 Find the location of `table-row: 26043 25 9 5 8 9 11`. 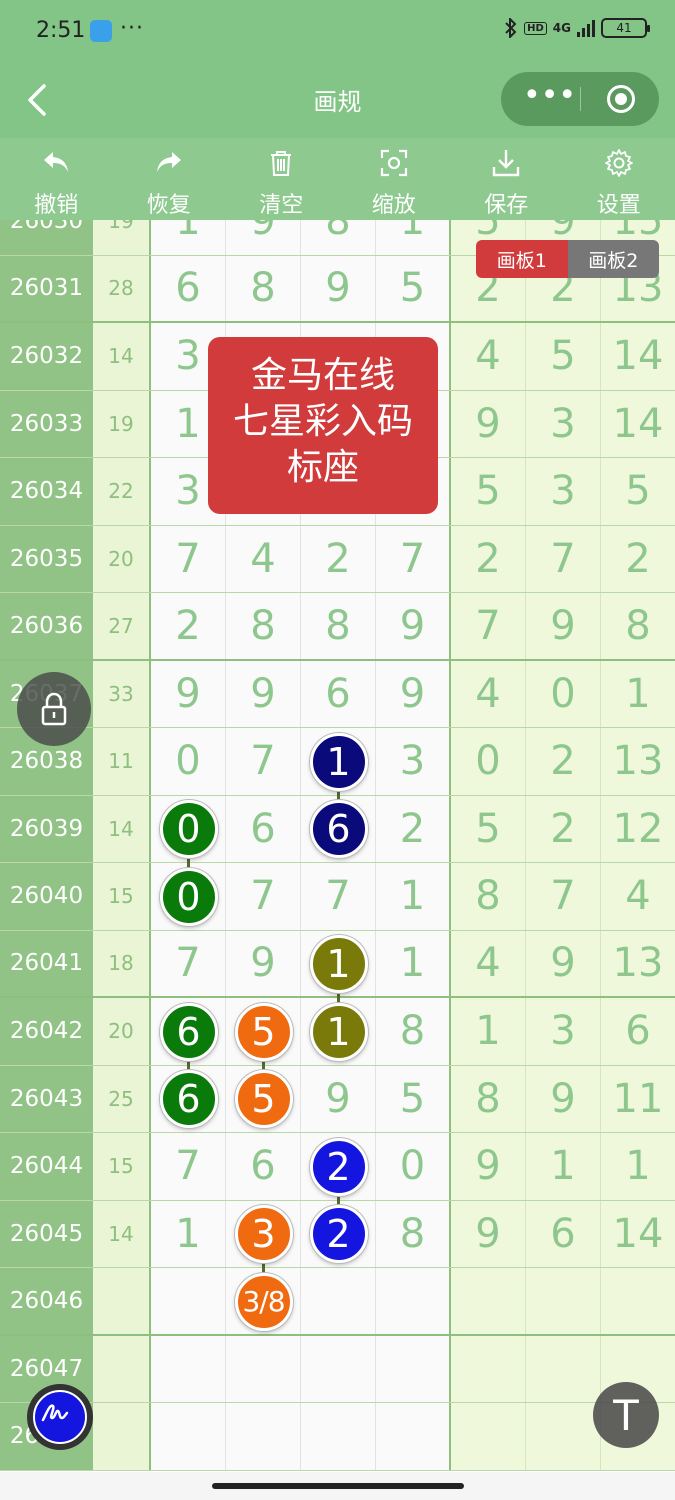

table-row: 26043 25 9 5 8 9 11 is located at coordinates (337, 1099).